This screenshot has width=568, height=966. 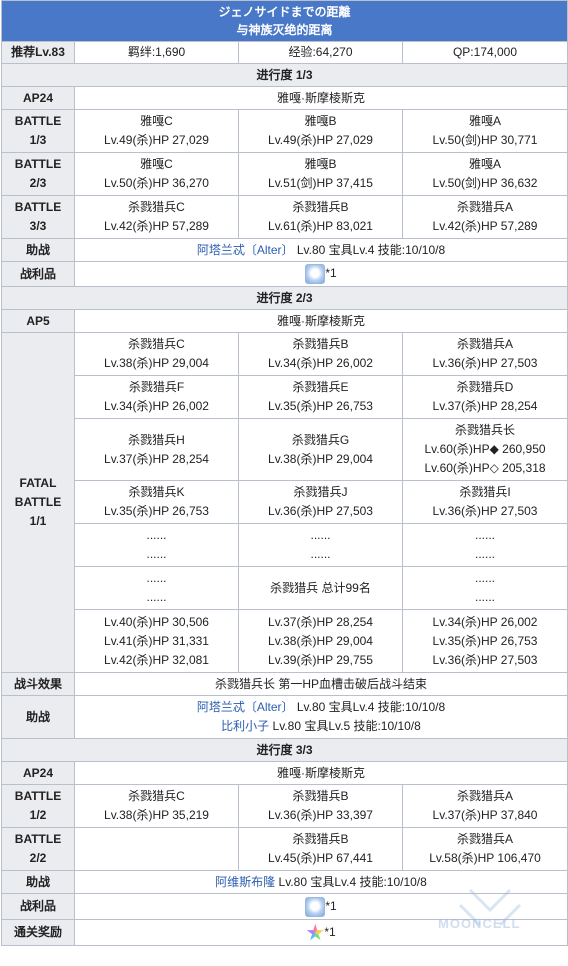 What do you see at coordinates (245, 726) in the screenshot?
I see `p2-support-servant-2-link: 比利小子` at bounding box center [245, 726].